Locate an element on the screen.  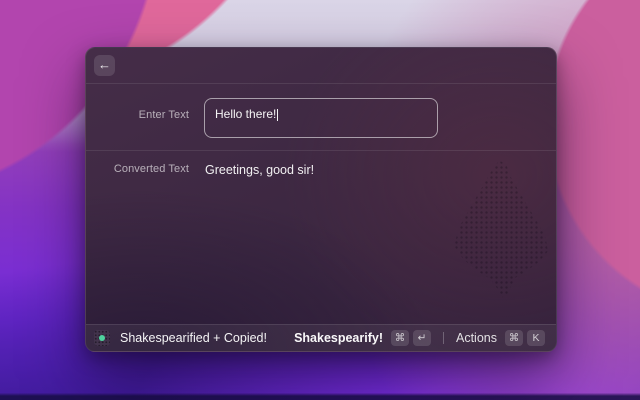
converted-text-row: Converted Text Greetings, good sir! is located at coordinates (321, 164).